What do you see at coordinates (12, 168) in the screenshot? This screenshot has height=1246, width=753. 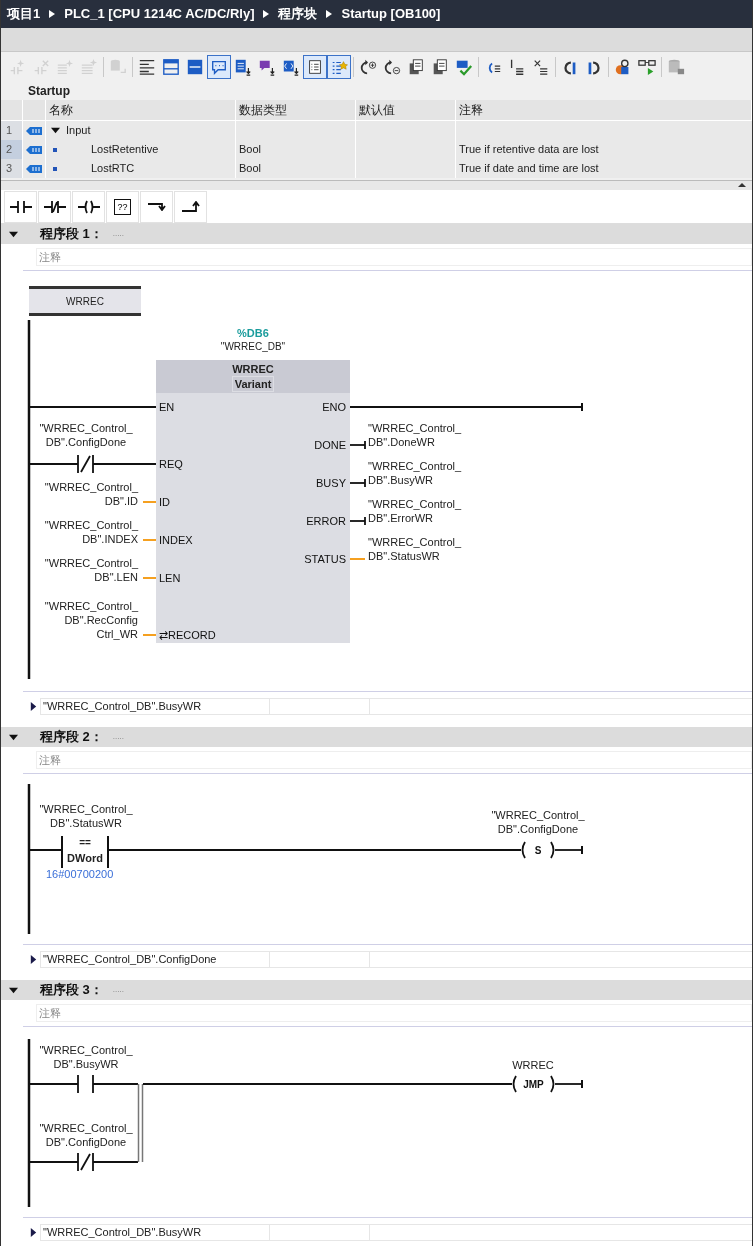 I see `row-number: 3` at bounding box center [12, 168].